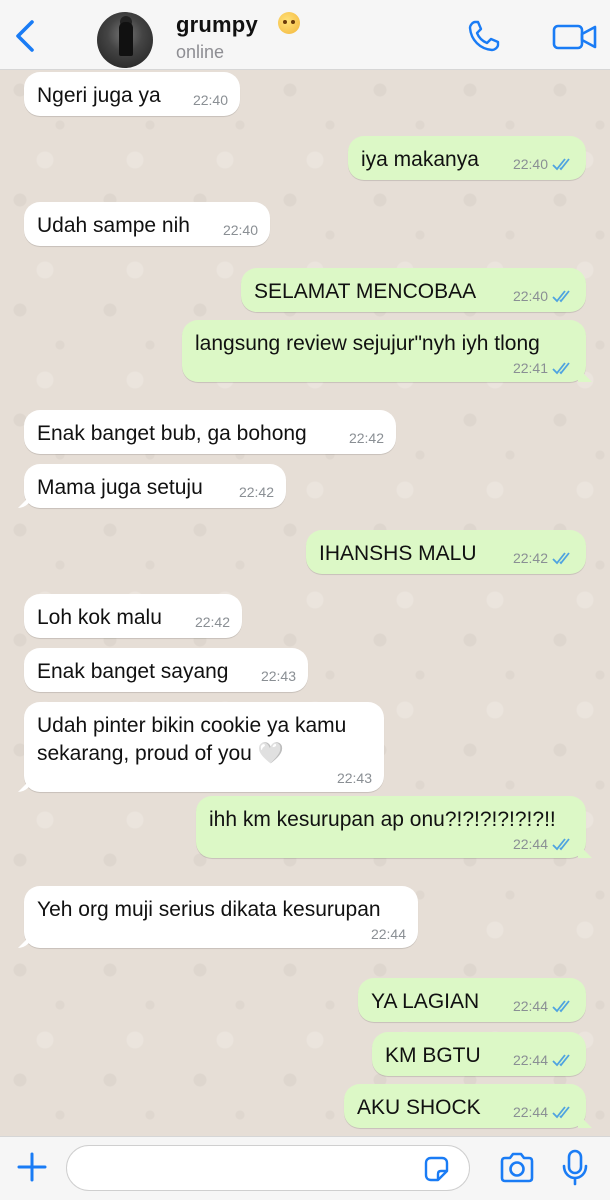 The height and width of the screenshot is (1200, 610). Describe the element at coordinates (172, 433) in the screenshot. I see `message-text: Enak banget bub, ga bohong` at that location.